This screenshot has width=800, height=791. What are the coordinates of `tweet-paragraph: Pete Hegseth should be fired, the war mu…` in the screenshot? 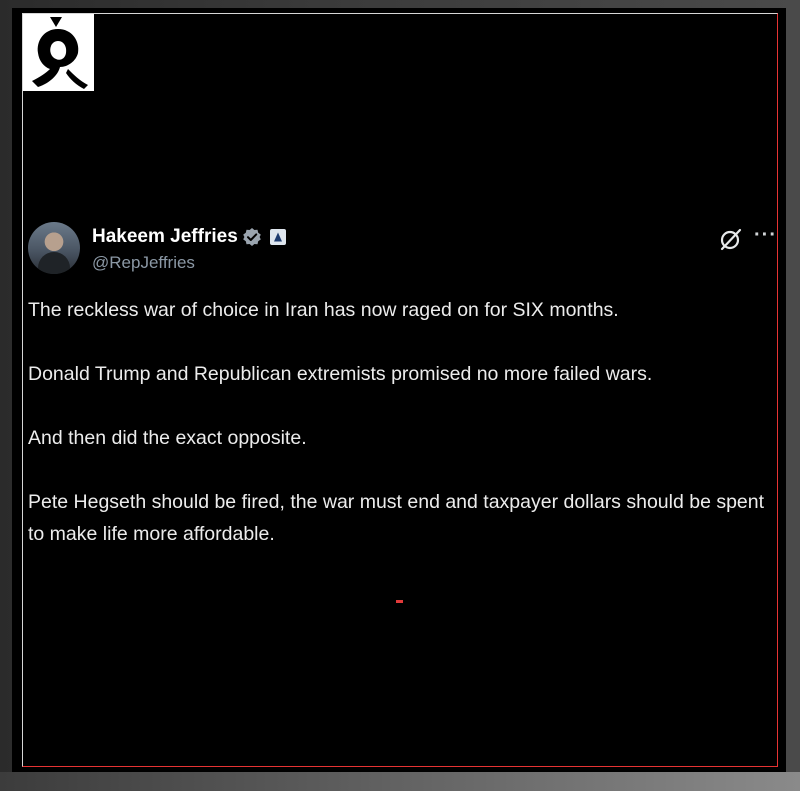 It's located at (396, 518).